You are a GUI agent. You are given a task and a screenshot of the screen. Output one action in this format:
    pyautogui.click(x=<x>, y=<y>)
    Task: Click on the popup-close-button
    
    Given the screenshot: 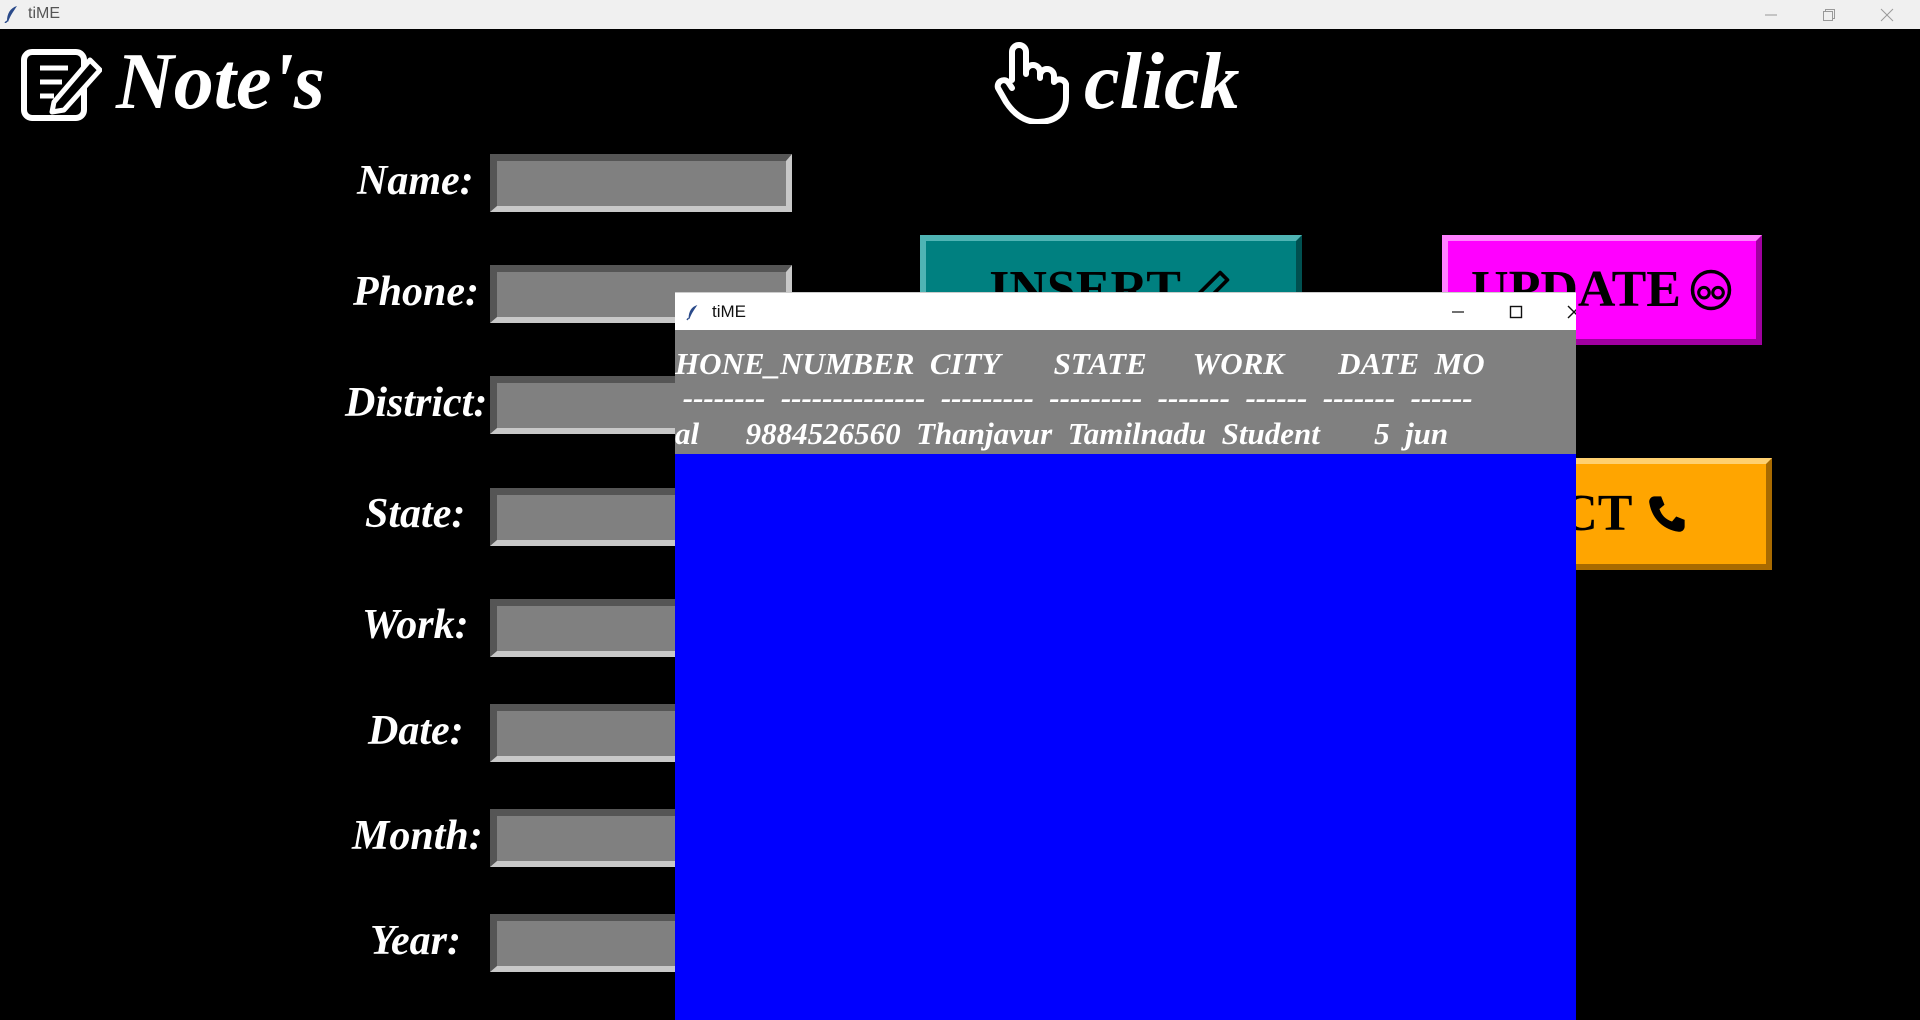 What is the action you would take?
    pyautogui.click(x=1560, y=312)
    